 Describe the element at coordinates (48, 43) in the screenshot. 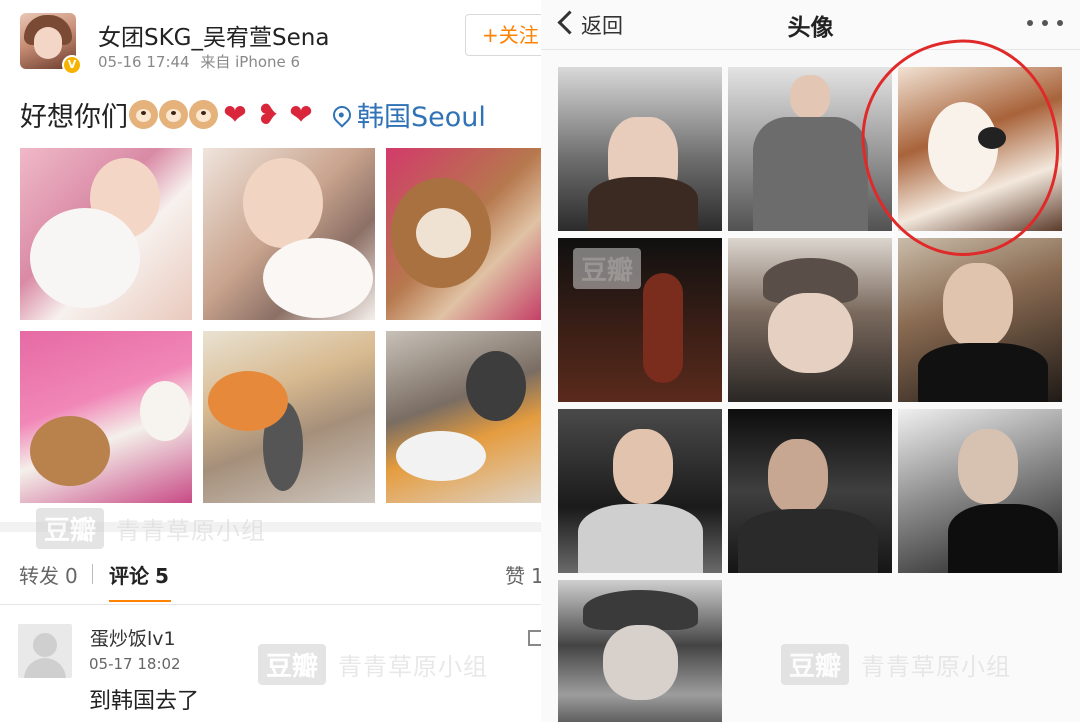

I see `avatar-face` at that location.